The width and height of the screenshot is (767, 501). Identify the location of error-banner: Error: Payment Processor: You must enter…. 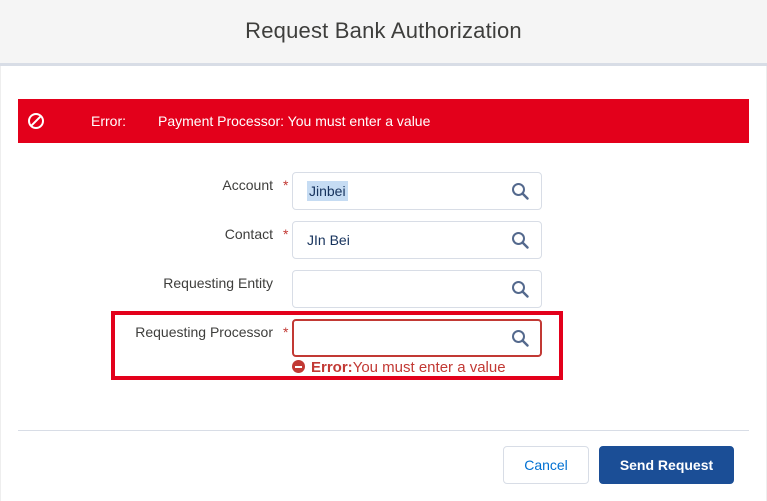
(383, 121).